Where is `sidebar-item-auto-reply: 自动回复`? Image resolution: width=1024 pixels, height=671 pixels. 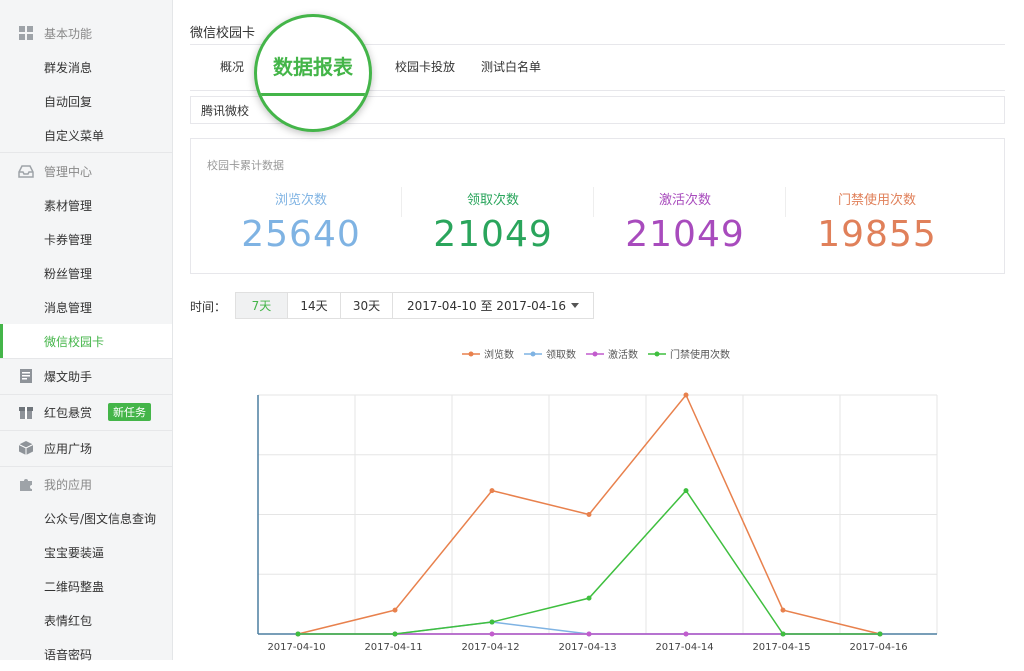
sidebar-item-auto-reply: 自动回复 is located at coordinates (86, 101).